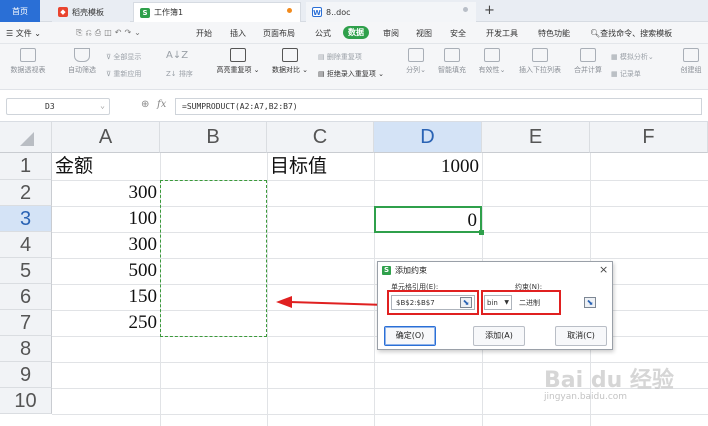 The width and height of the screenshot is (708, 426). I want to click on close-icon: ×, so click(603, 269).